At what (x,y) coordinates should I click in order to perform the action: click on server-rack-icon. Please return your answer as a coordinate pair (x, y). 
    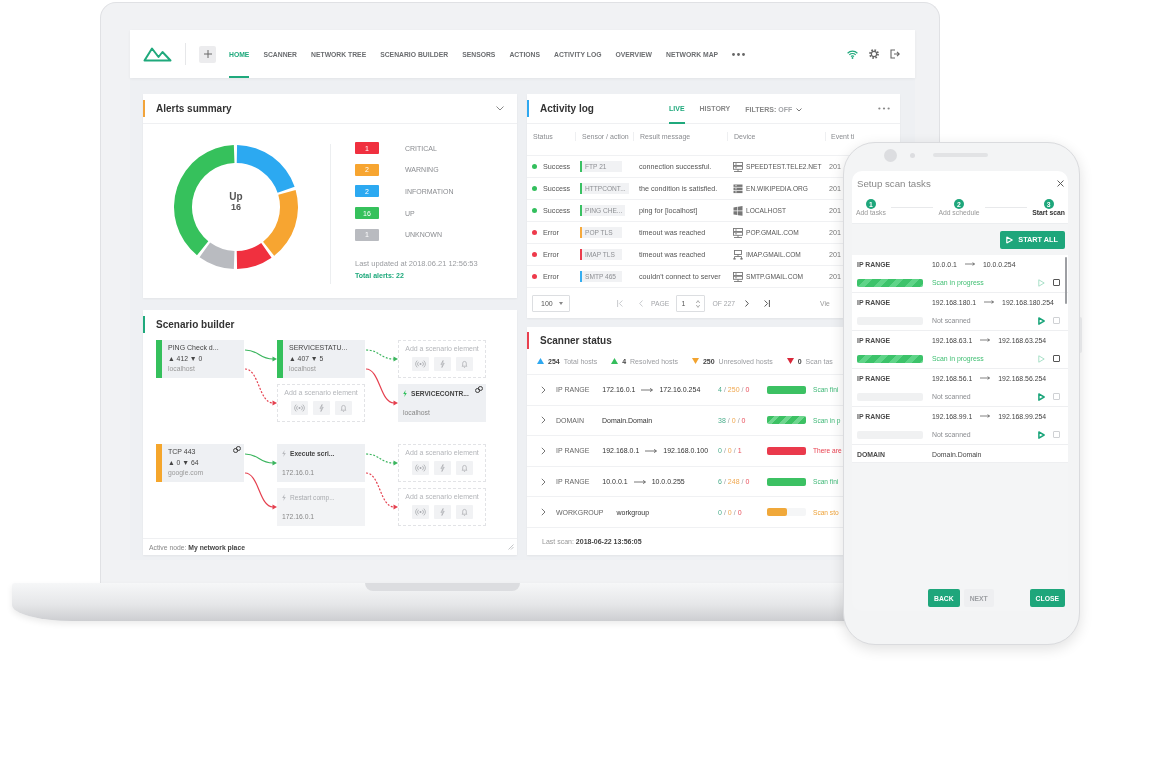
    Looking at the image, I should click on (738, 188).